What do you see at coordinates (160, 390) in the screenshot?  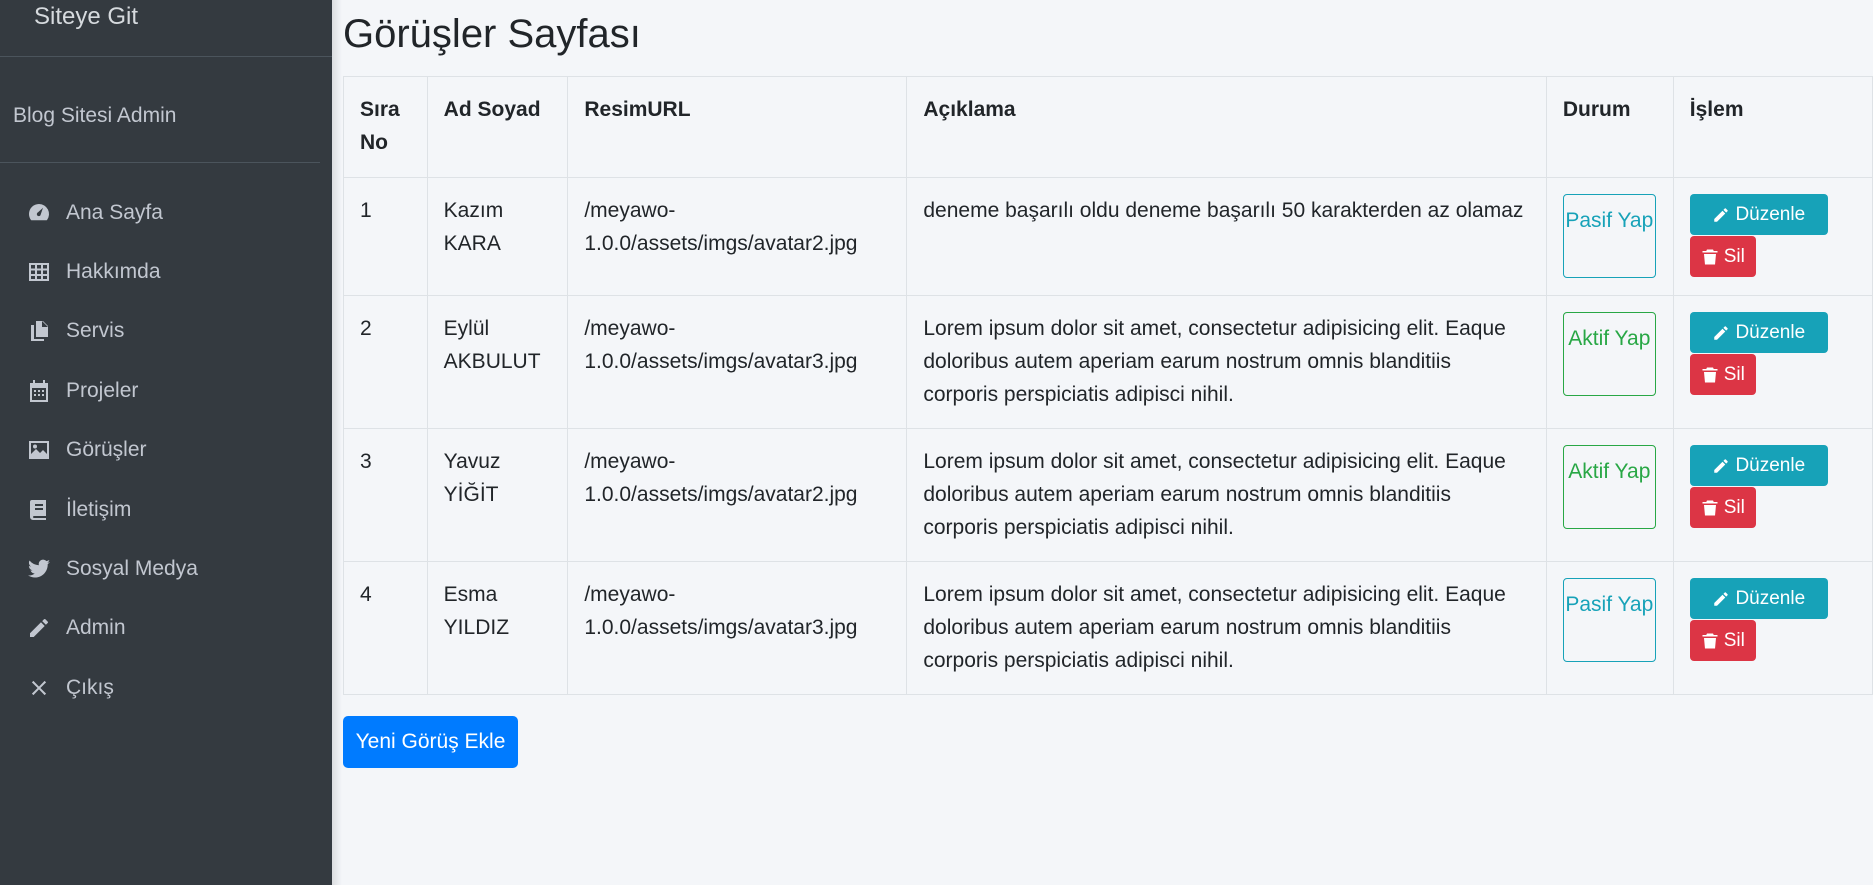 I see `sidebar-item-projeler: Projeler` at bounding box center [160, 390].